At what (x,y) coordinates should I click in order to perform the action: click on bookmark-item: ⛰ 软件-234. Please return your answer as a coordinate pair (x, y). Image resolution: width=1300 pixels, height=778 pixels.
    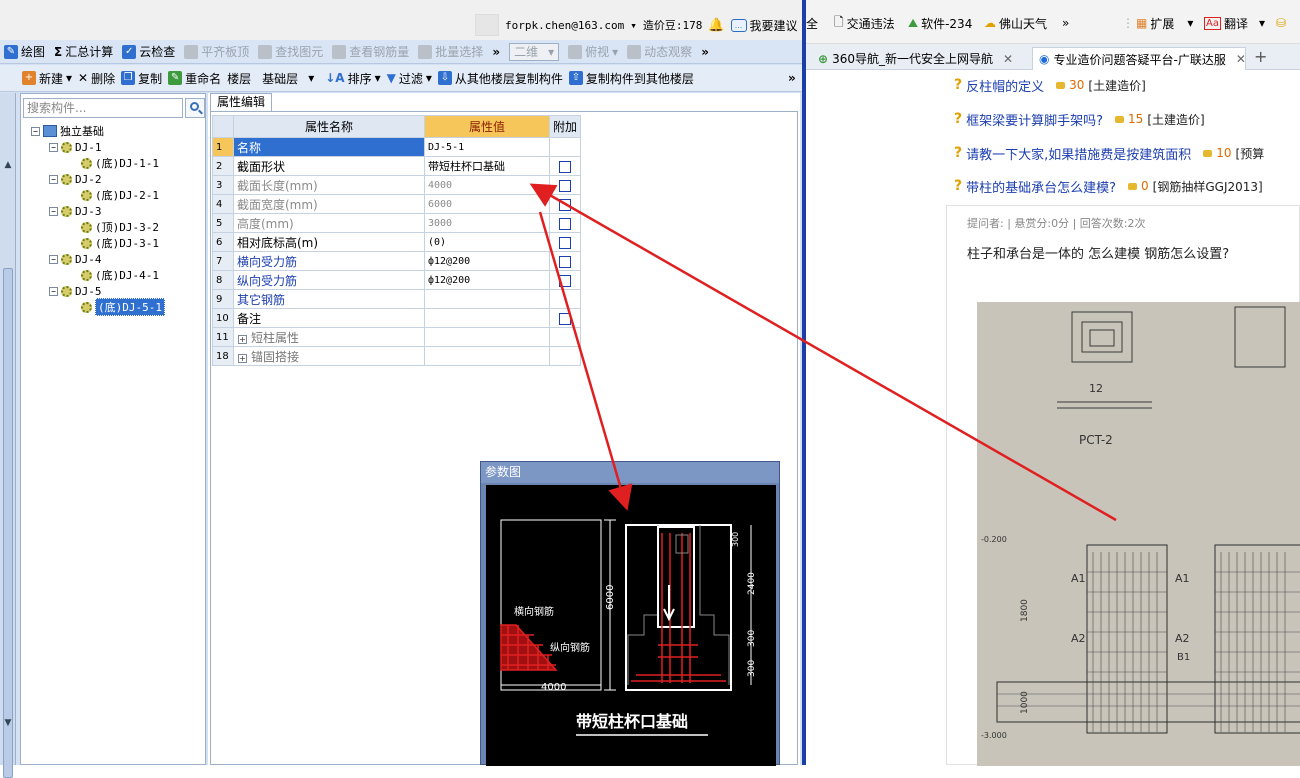
    Looking at the image, I should click on (940, 23).